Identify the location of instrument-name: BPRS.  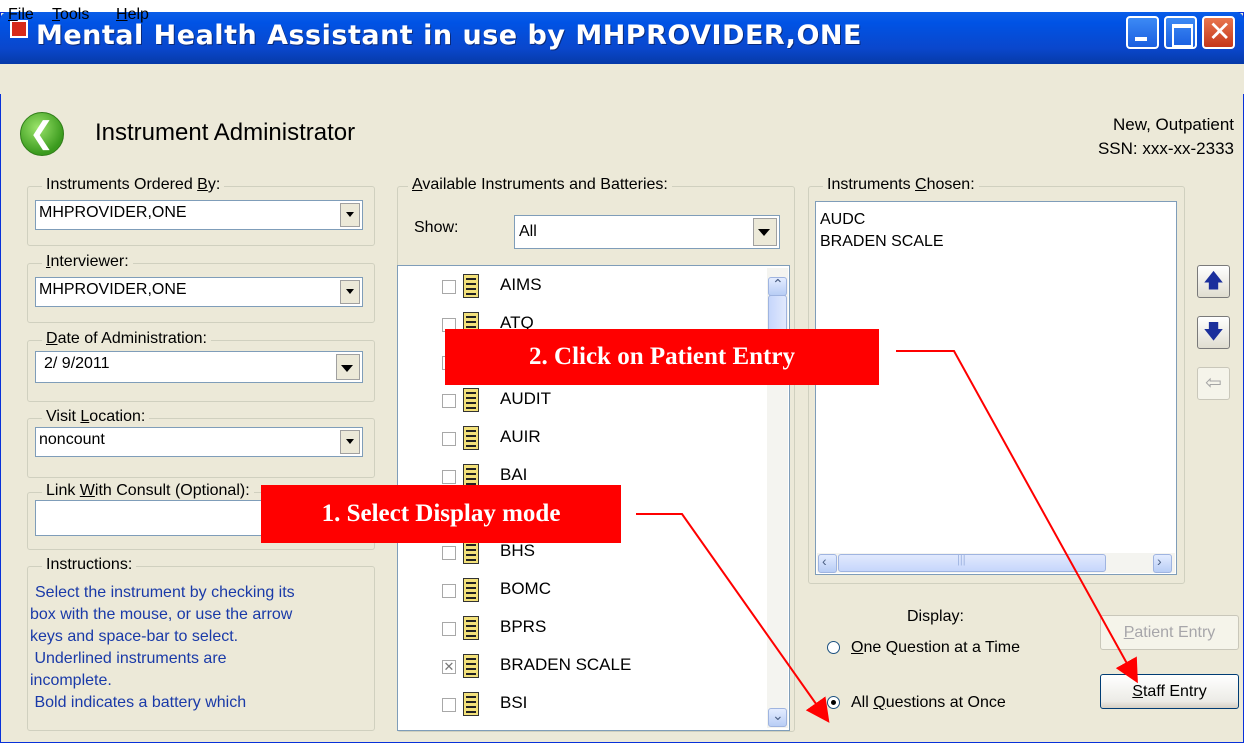
(523, 626).